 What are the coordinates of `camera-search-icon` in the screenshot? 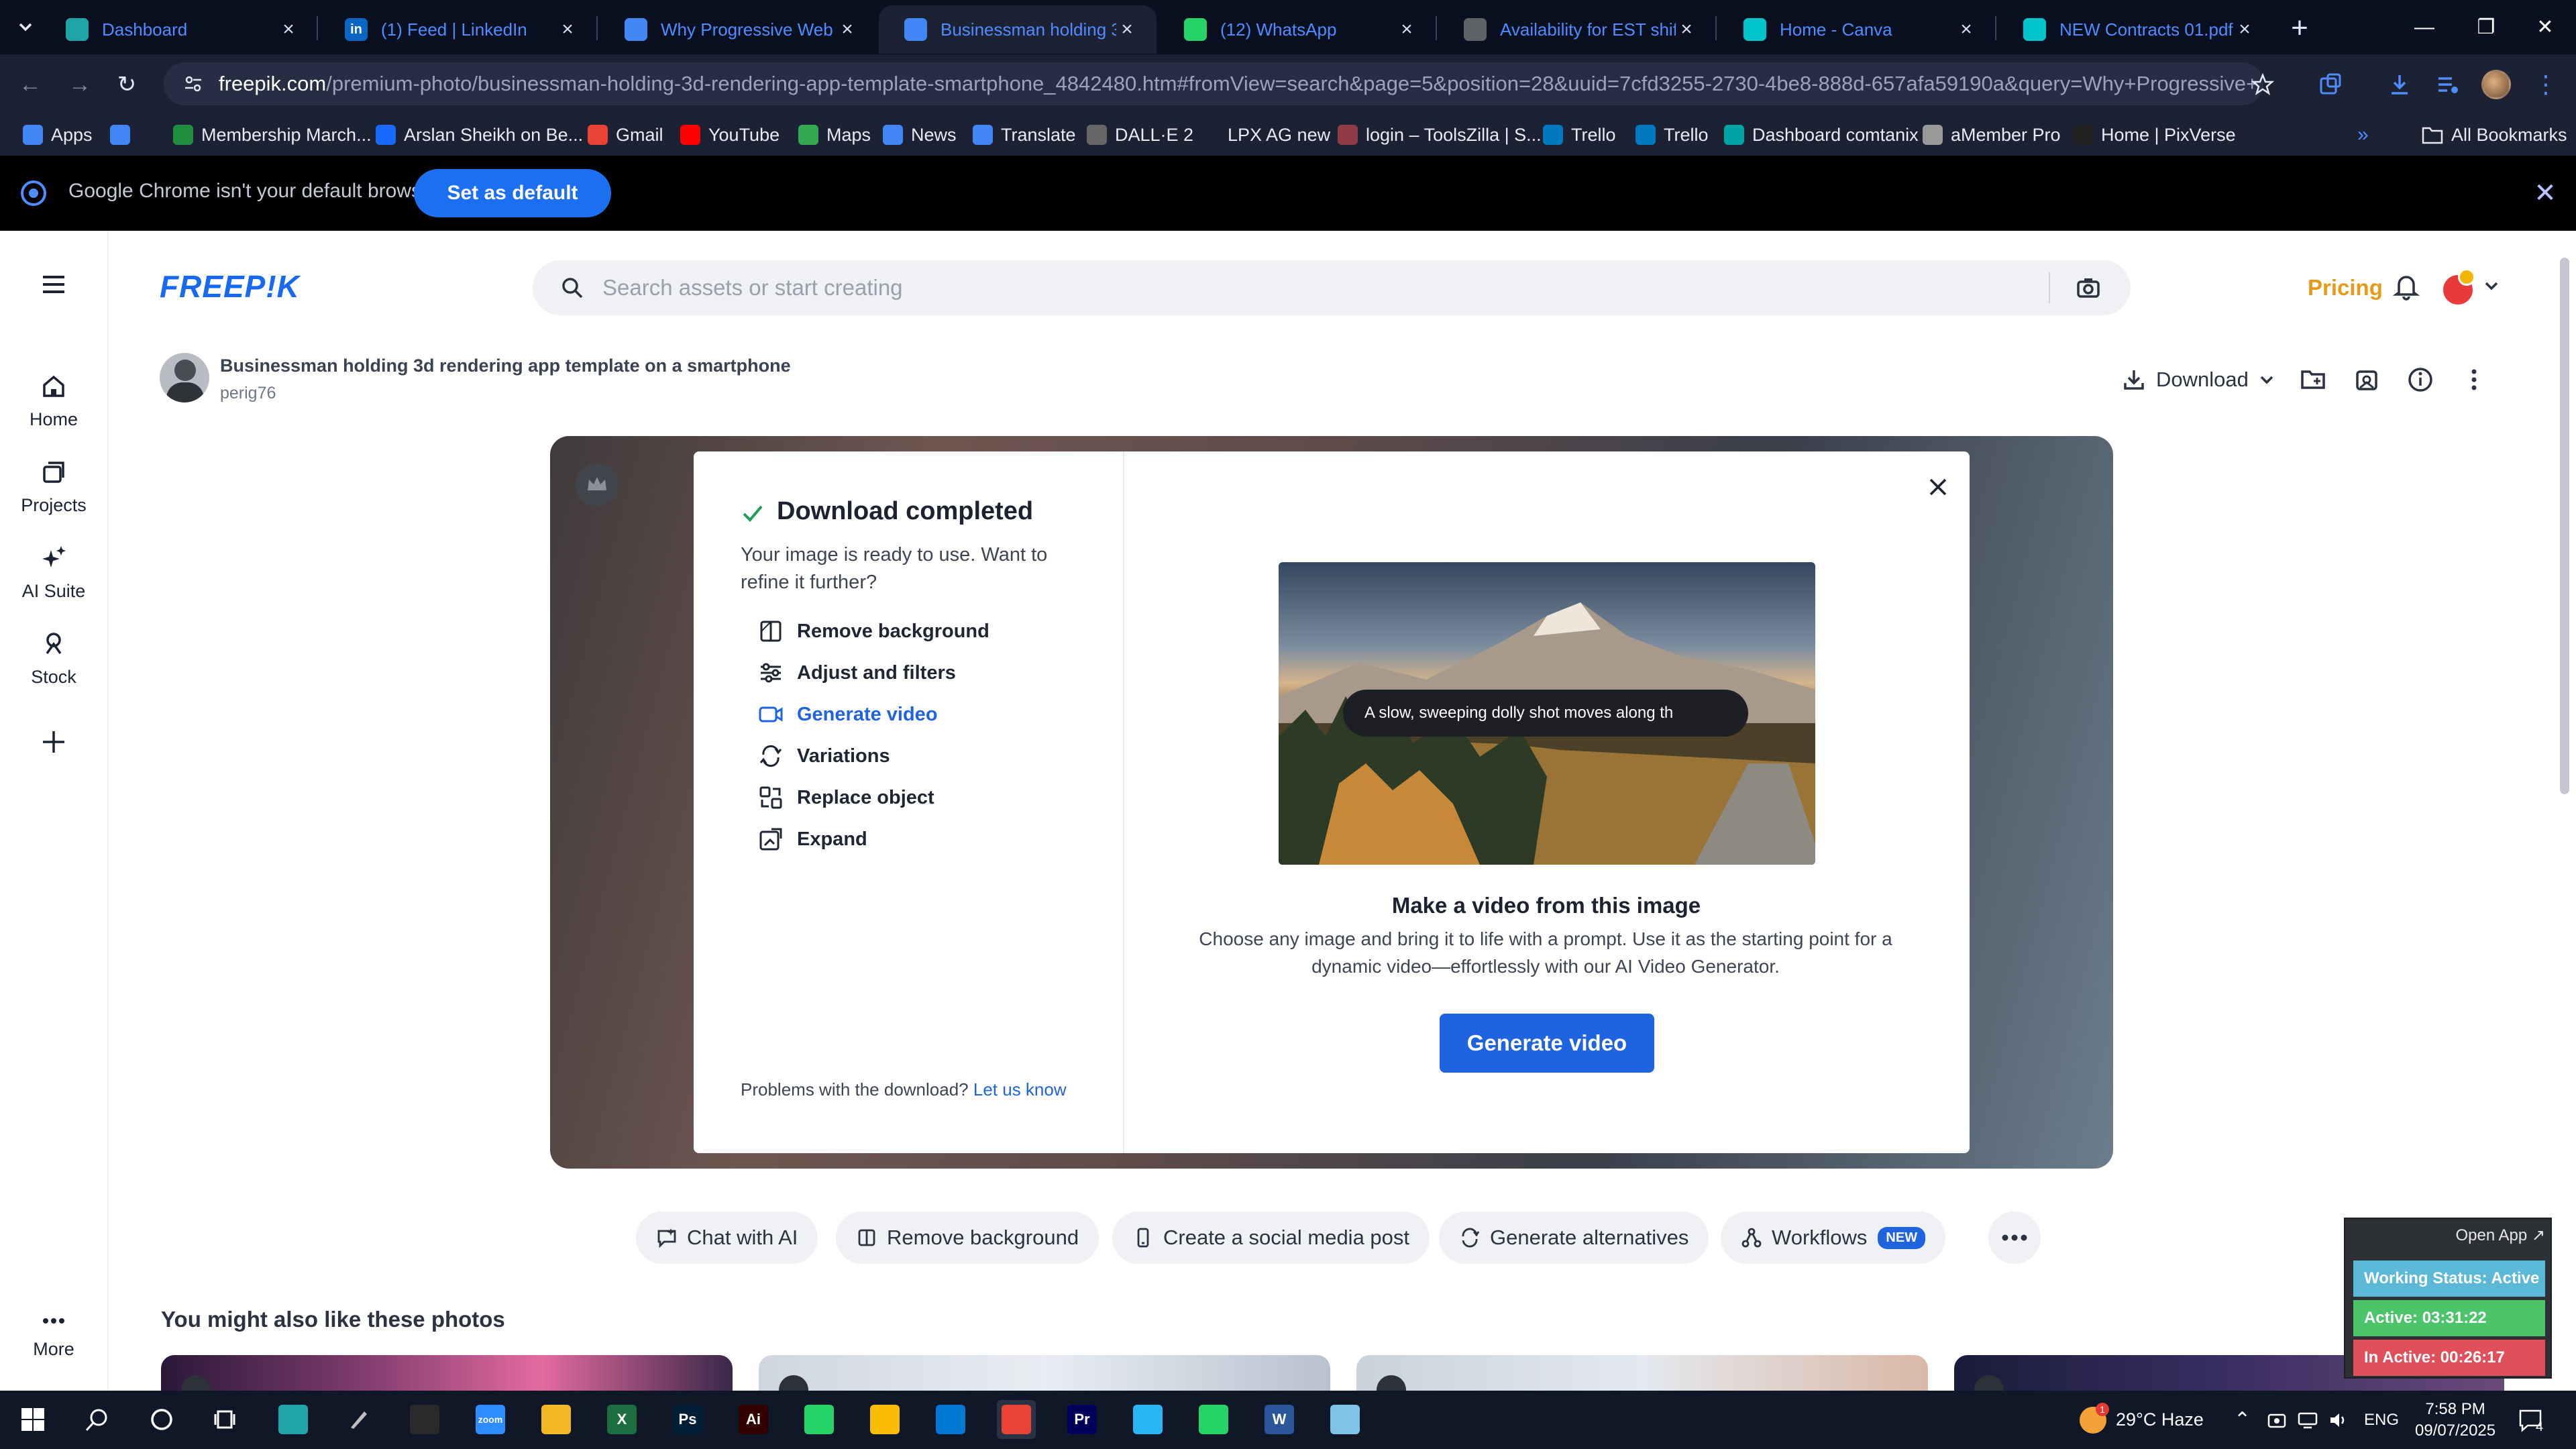 It's located at (2088, 288).